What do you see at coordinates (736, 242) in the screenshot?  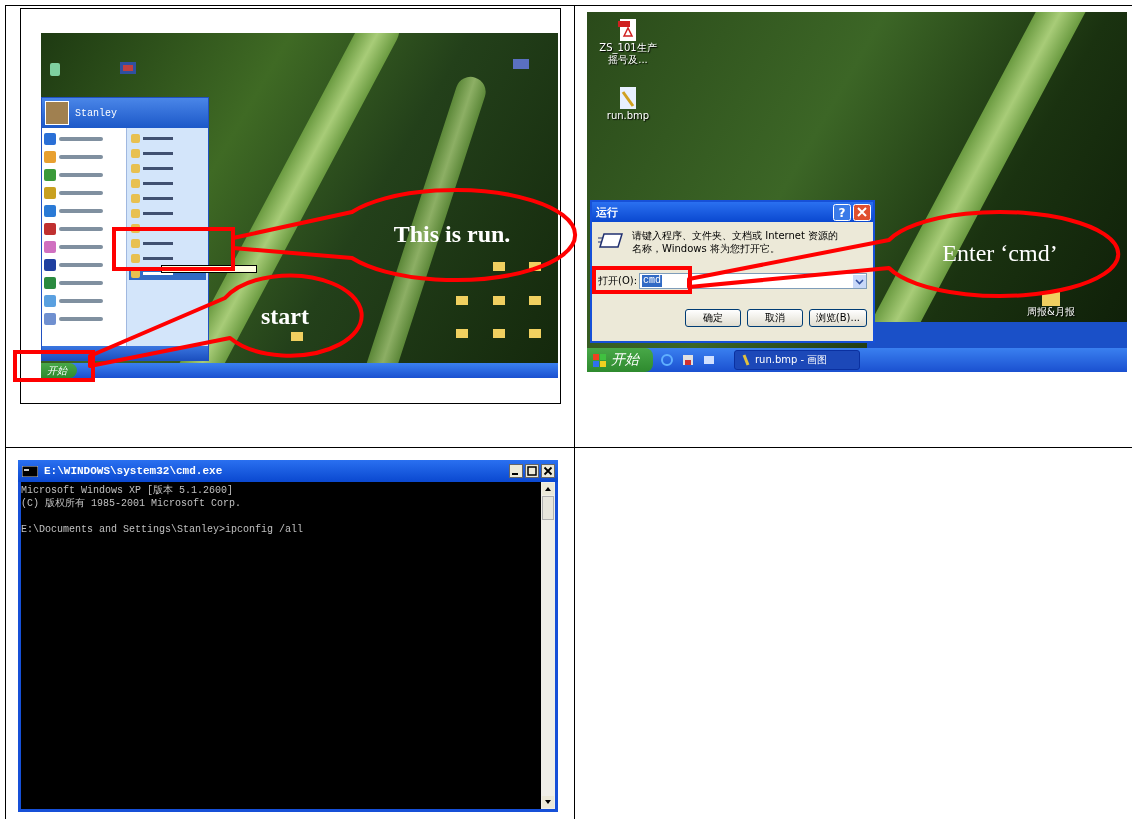 I see `dialog-message: 请键入程序、文件夹、文档或 Internet 资源的名称，Windows 将为您打开它。` at bounding box center [736, 242].